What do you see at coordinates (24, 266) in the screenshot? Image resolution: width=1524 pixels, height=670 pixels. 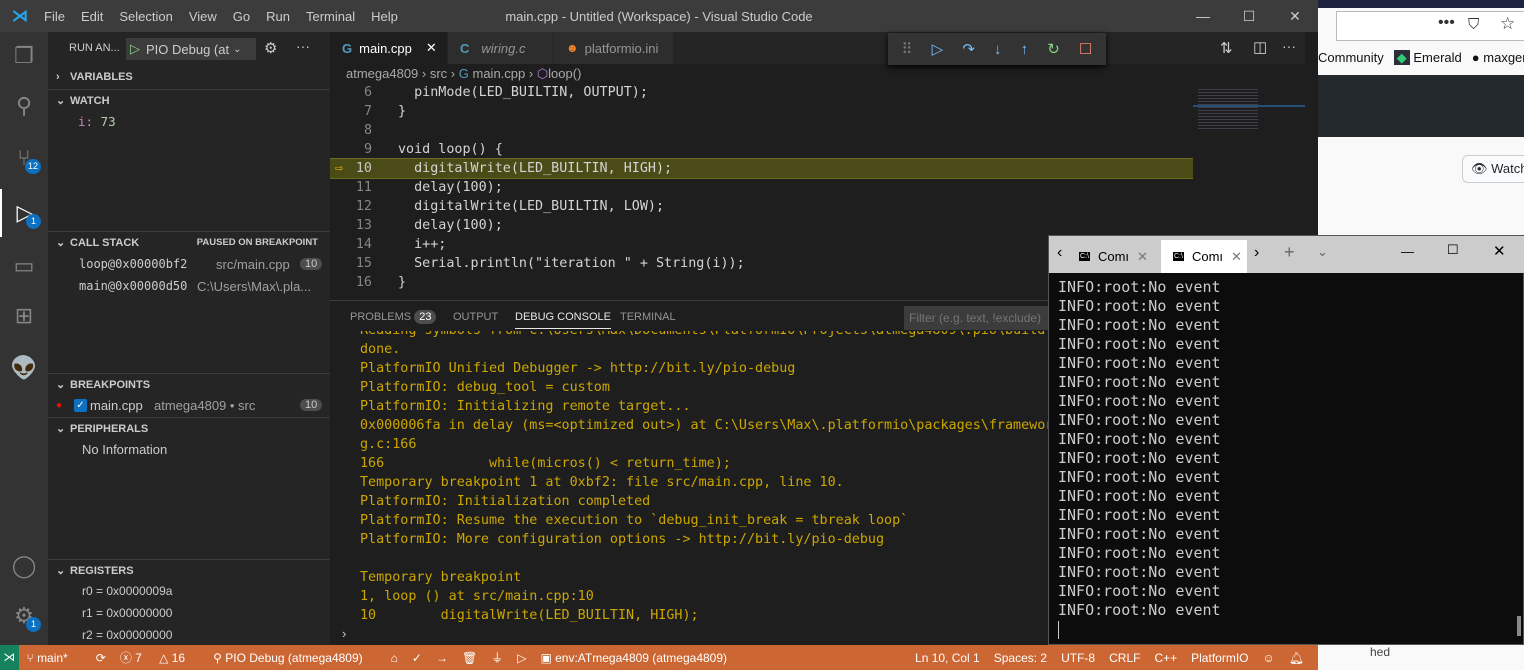 I see `remote-explorer-icon: ▭` at bounding box center [24, 266].